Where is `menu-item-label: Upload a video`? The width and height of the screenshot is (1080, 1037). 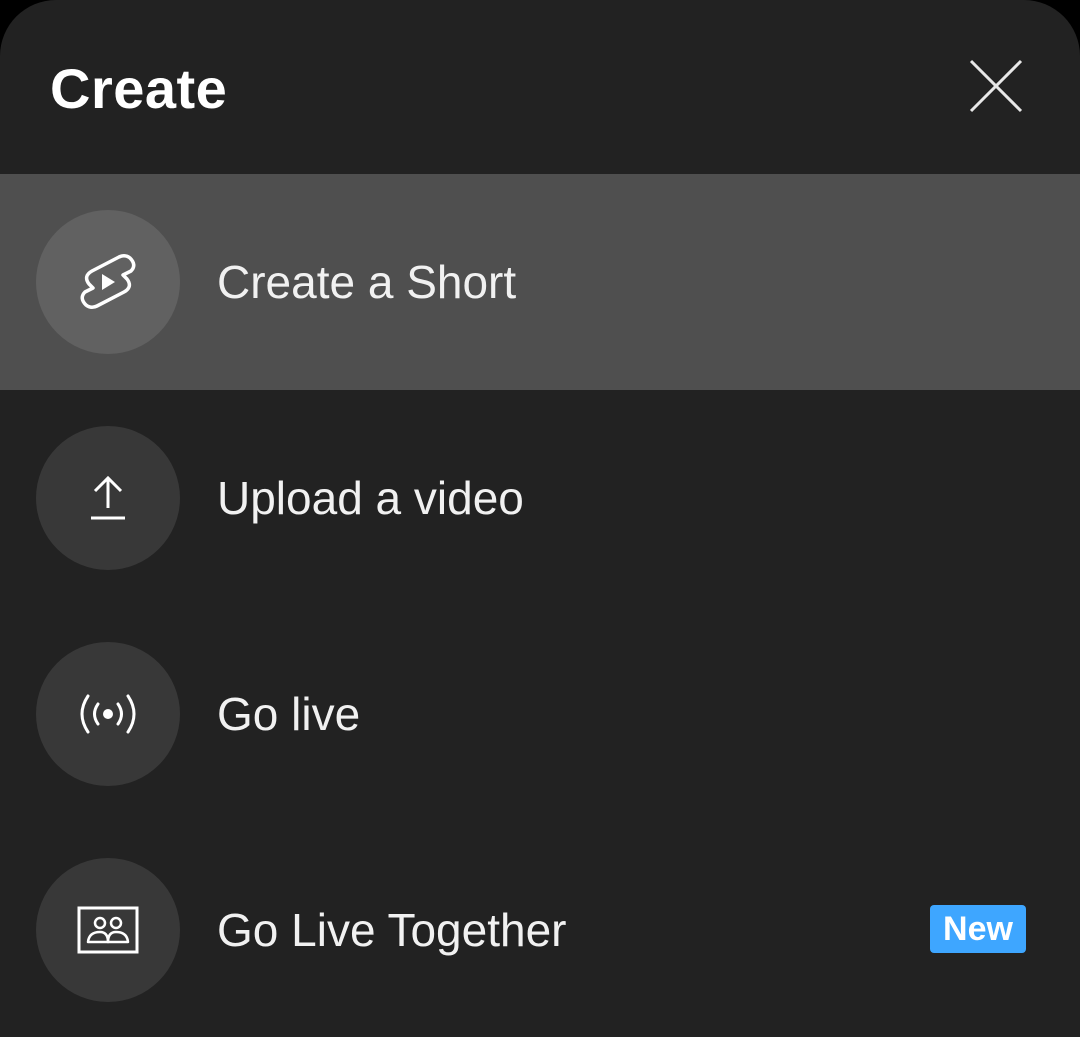
menu-item-label: Upload a video is located at coordinates (370, 498).